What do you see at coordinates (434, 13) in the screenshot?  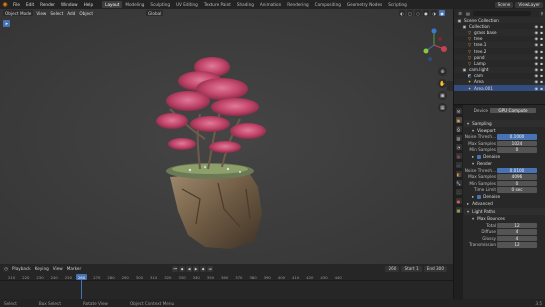 I see `shading-material-icon: ◑` at bounding box center [434, 13].